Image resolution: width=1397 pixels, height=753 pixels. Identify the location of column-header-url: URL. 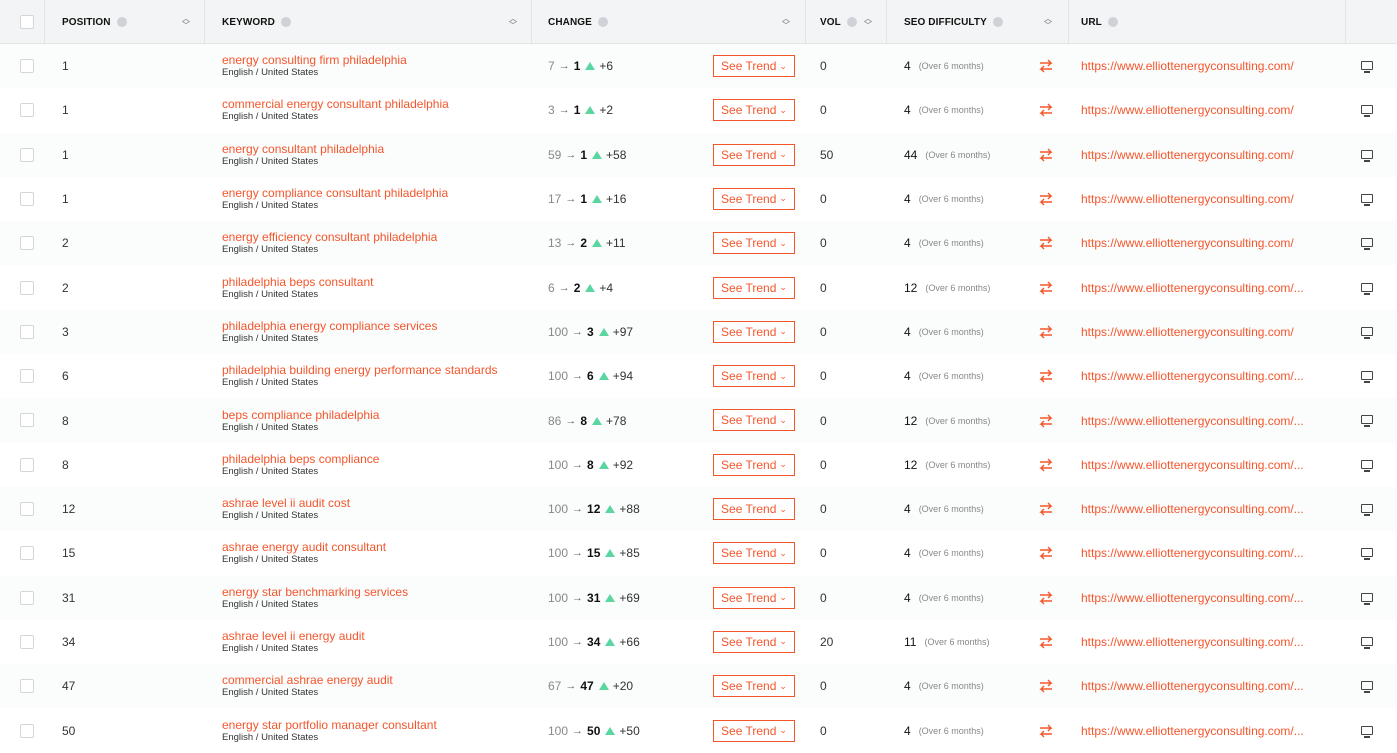
(1099, 22).